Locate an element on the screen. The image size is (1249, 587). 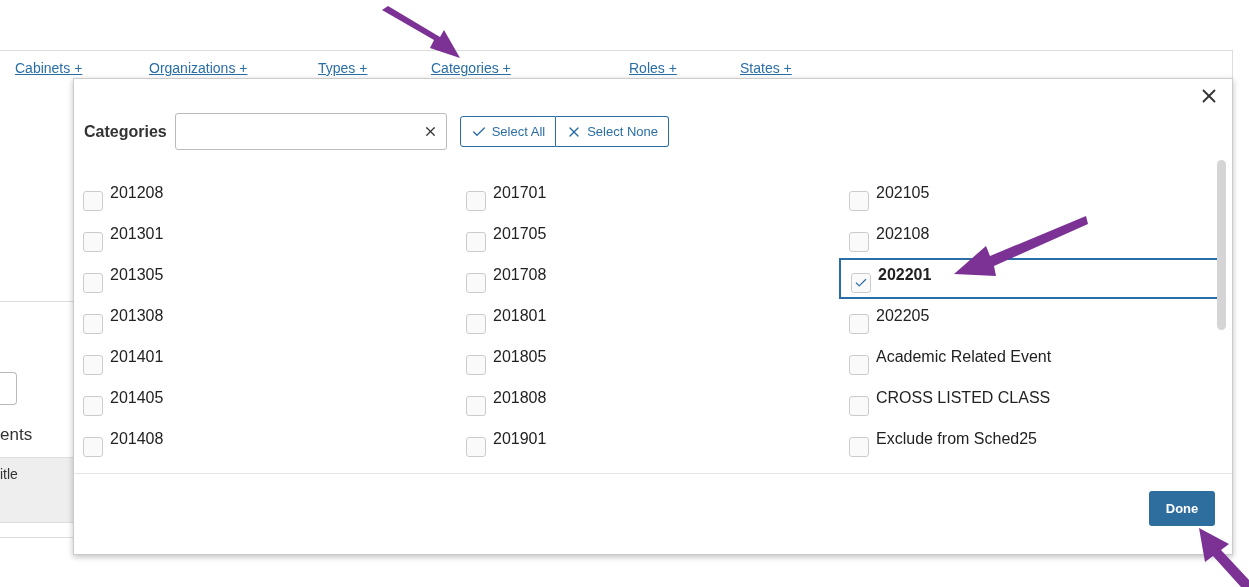
category-option: 202205 is located at coordinates (1034, 319).